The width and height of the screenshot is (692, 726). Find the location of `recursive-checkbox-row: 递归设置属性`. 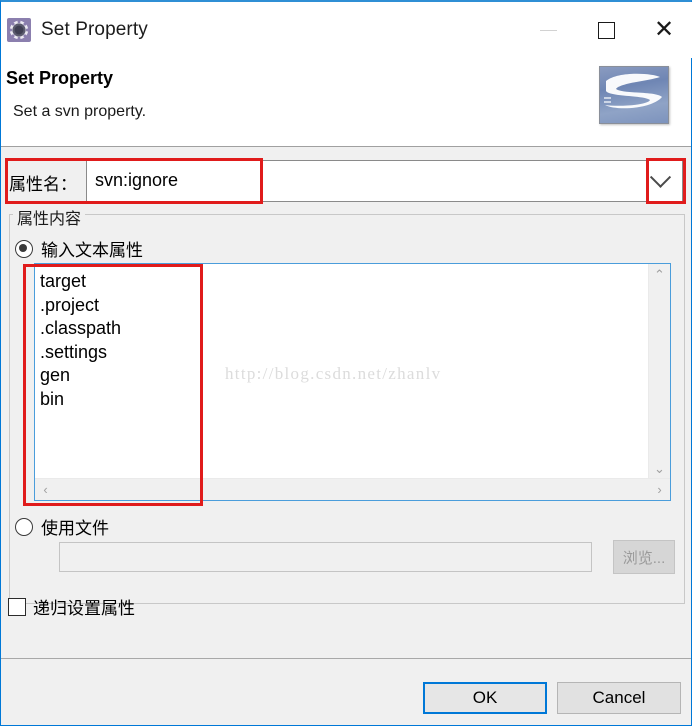

recursive-checkbox-row: 递归设置属性 is located at coordinates (71, 606).